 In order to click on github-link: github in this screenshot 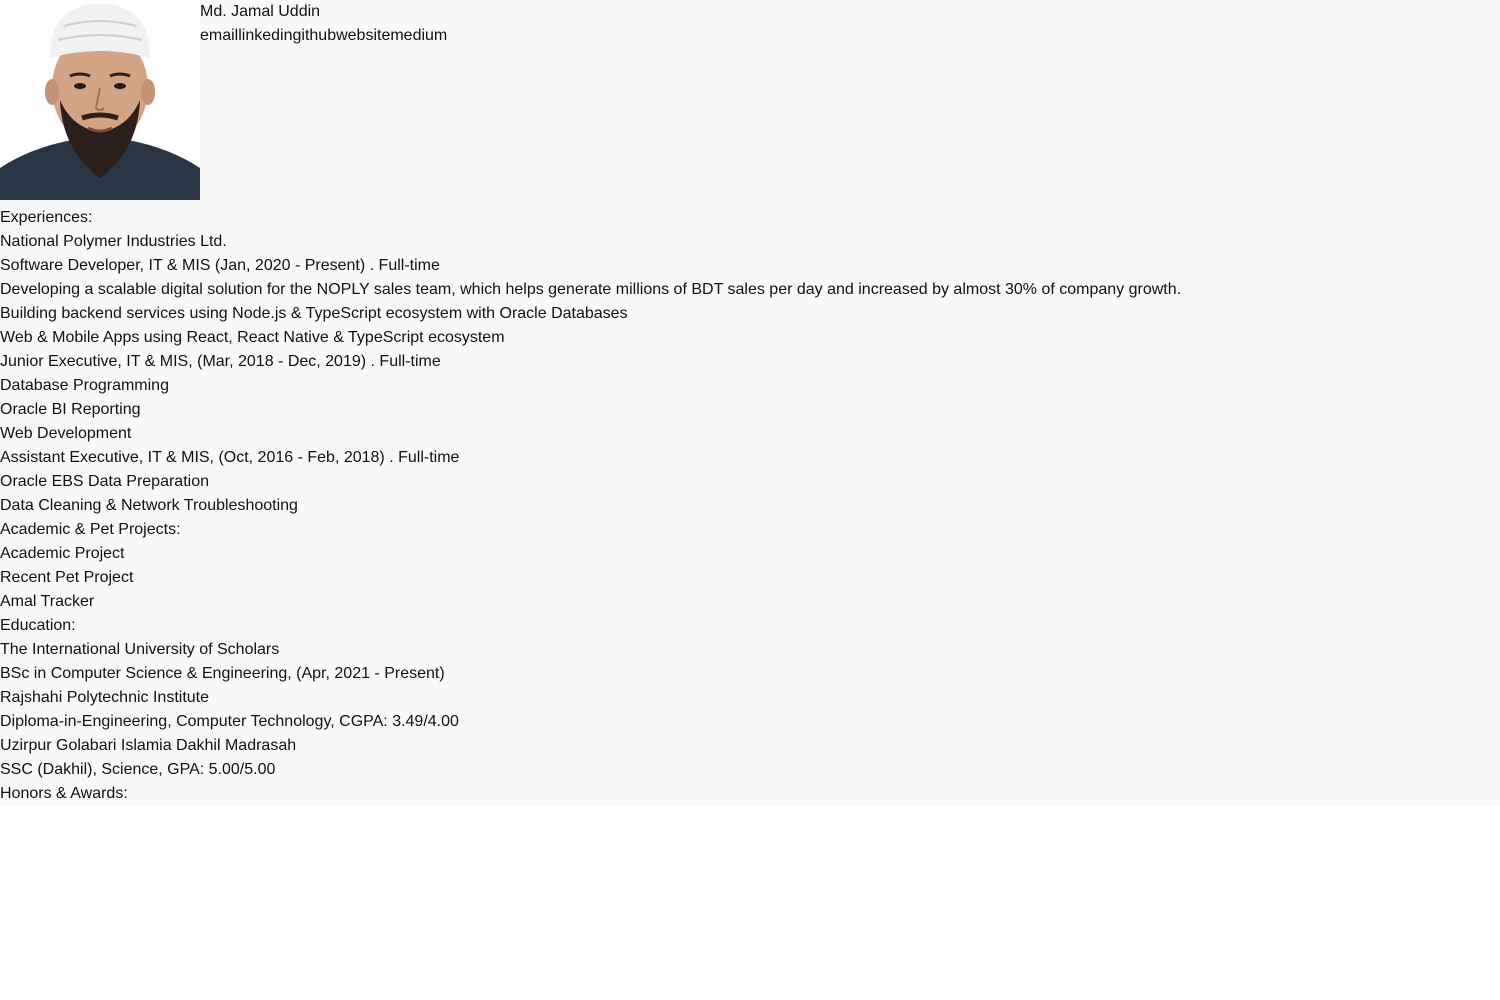, I will do `click(315, 36)`.